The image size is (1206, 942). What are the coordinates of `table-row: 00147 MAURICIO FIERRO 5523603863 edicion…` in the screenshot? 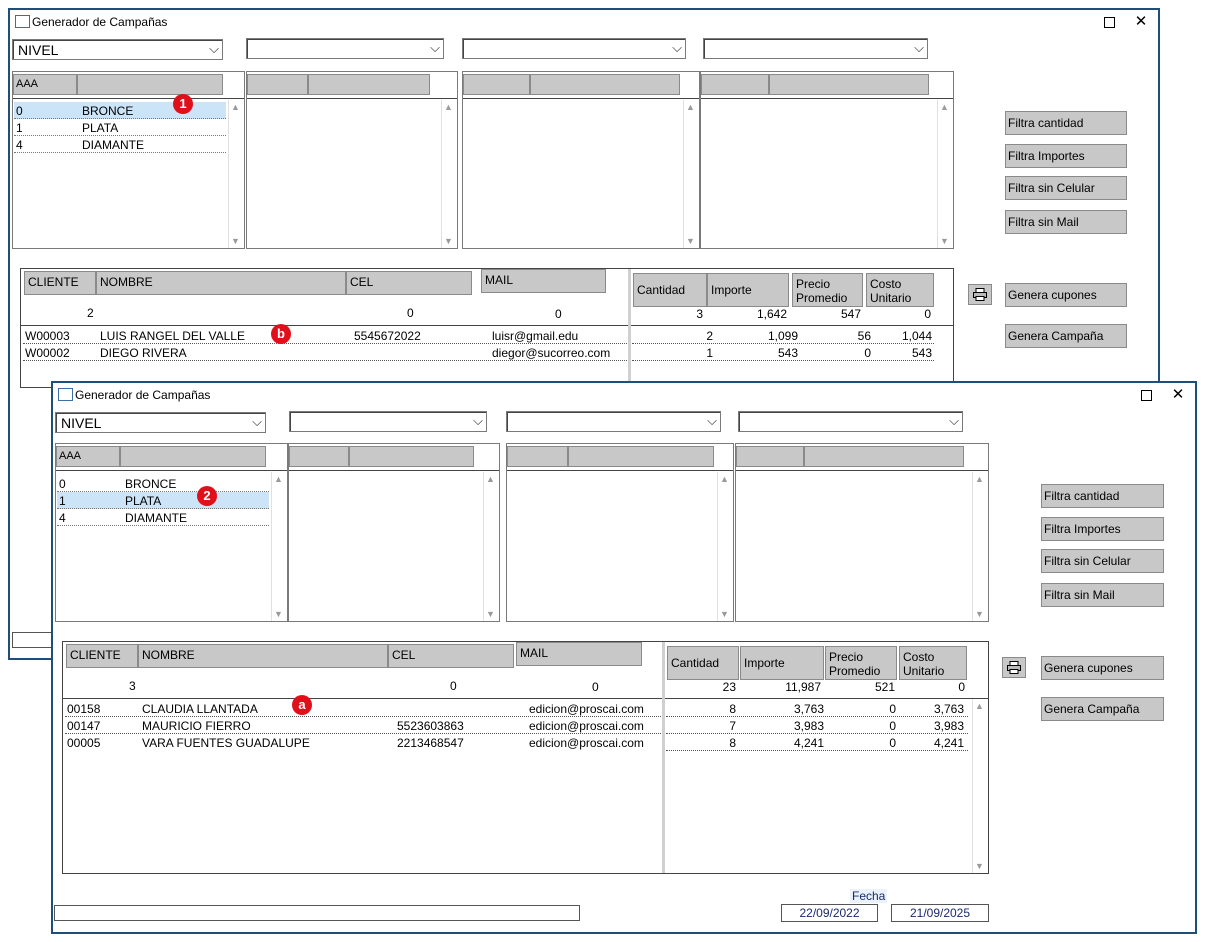 It's located at (363, 725).